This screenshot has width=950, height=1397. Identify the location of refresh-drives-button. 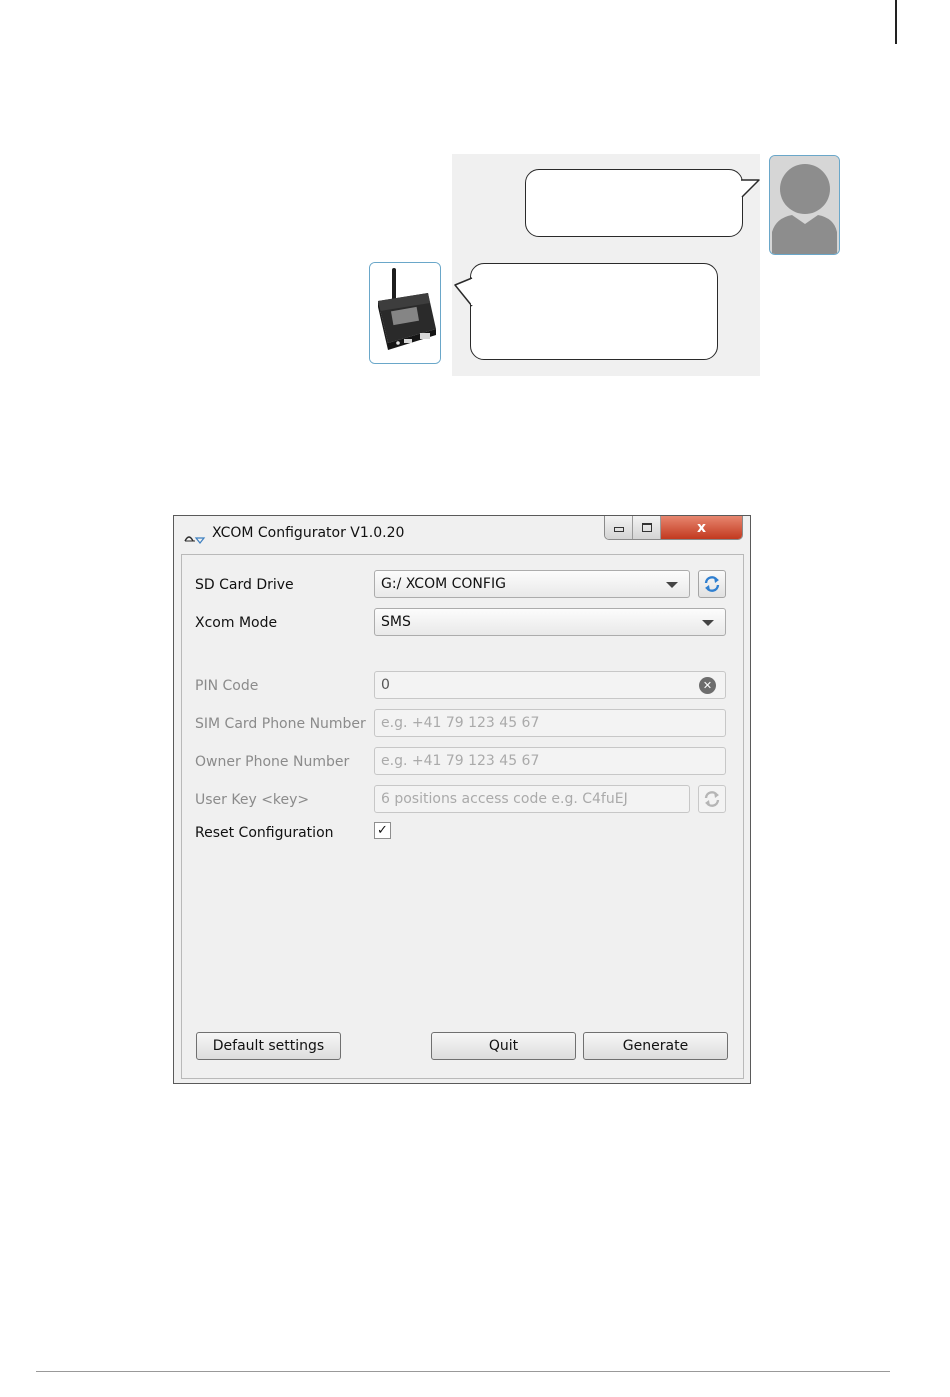
(712, 584).